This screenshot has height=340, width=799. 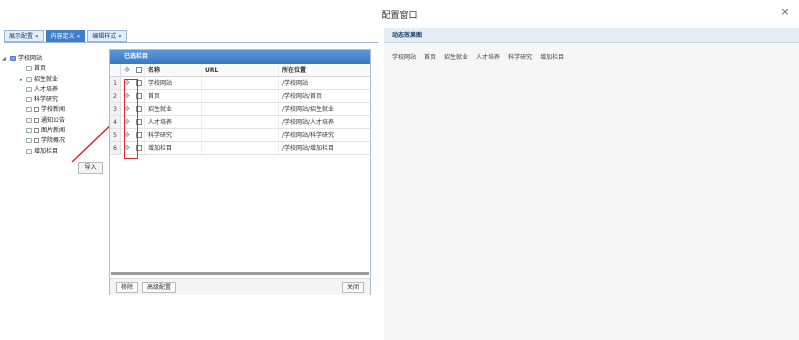 I want to click on preview-title: 动态效果图, so click(x=591, y=35).